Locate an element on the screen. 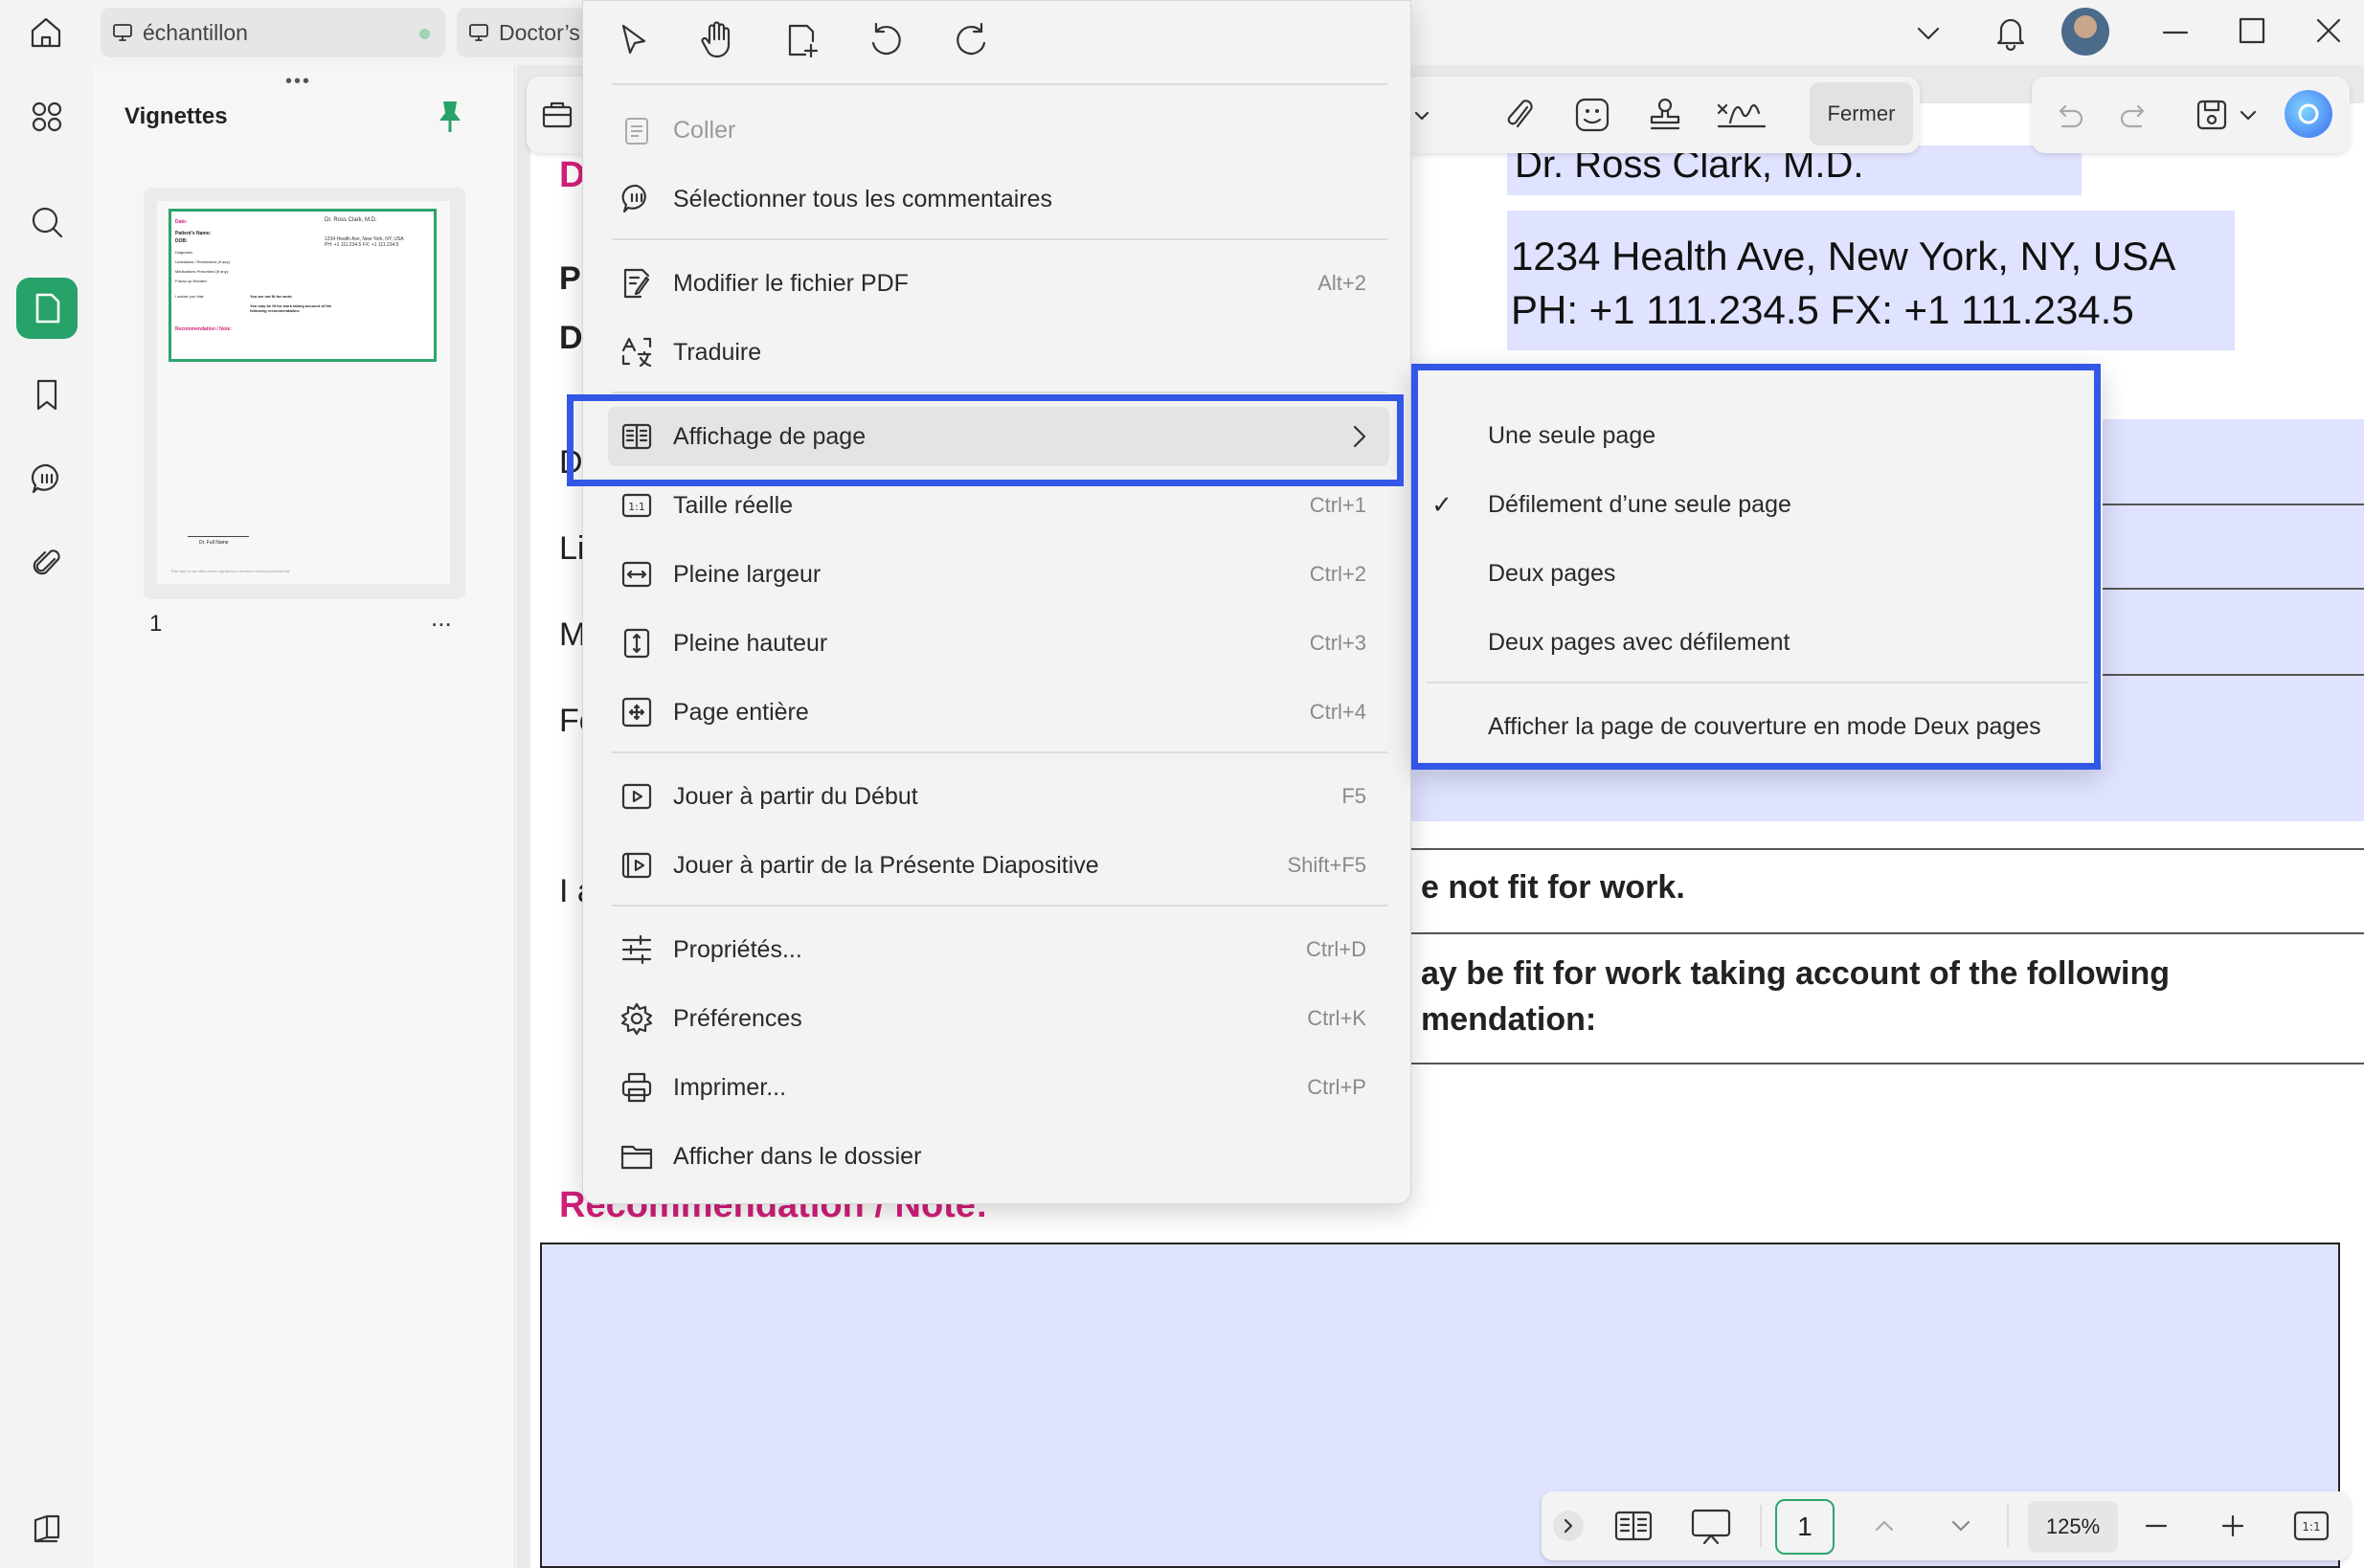 The height and width of the screenshot is (1568, 2364). menu-item-print: Imprimer... Ctrl+P is located at coordinates (998, 1087).